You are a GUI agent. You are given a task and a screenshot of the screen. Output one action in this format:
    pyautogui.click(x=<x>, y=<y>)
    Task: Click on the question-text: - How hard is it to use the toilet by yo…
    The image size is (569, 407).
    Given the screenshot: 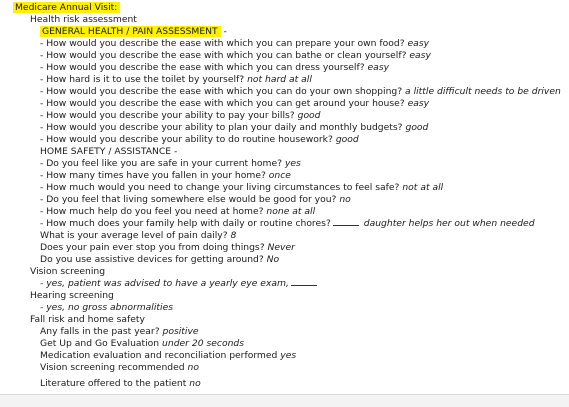 What is the action you would take?
    pyautogui.click(x=142, y=79)
    